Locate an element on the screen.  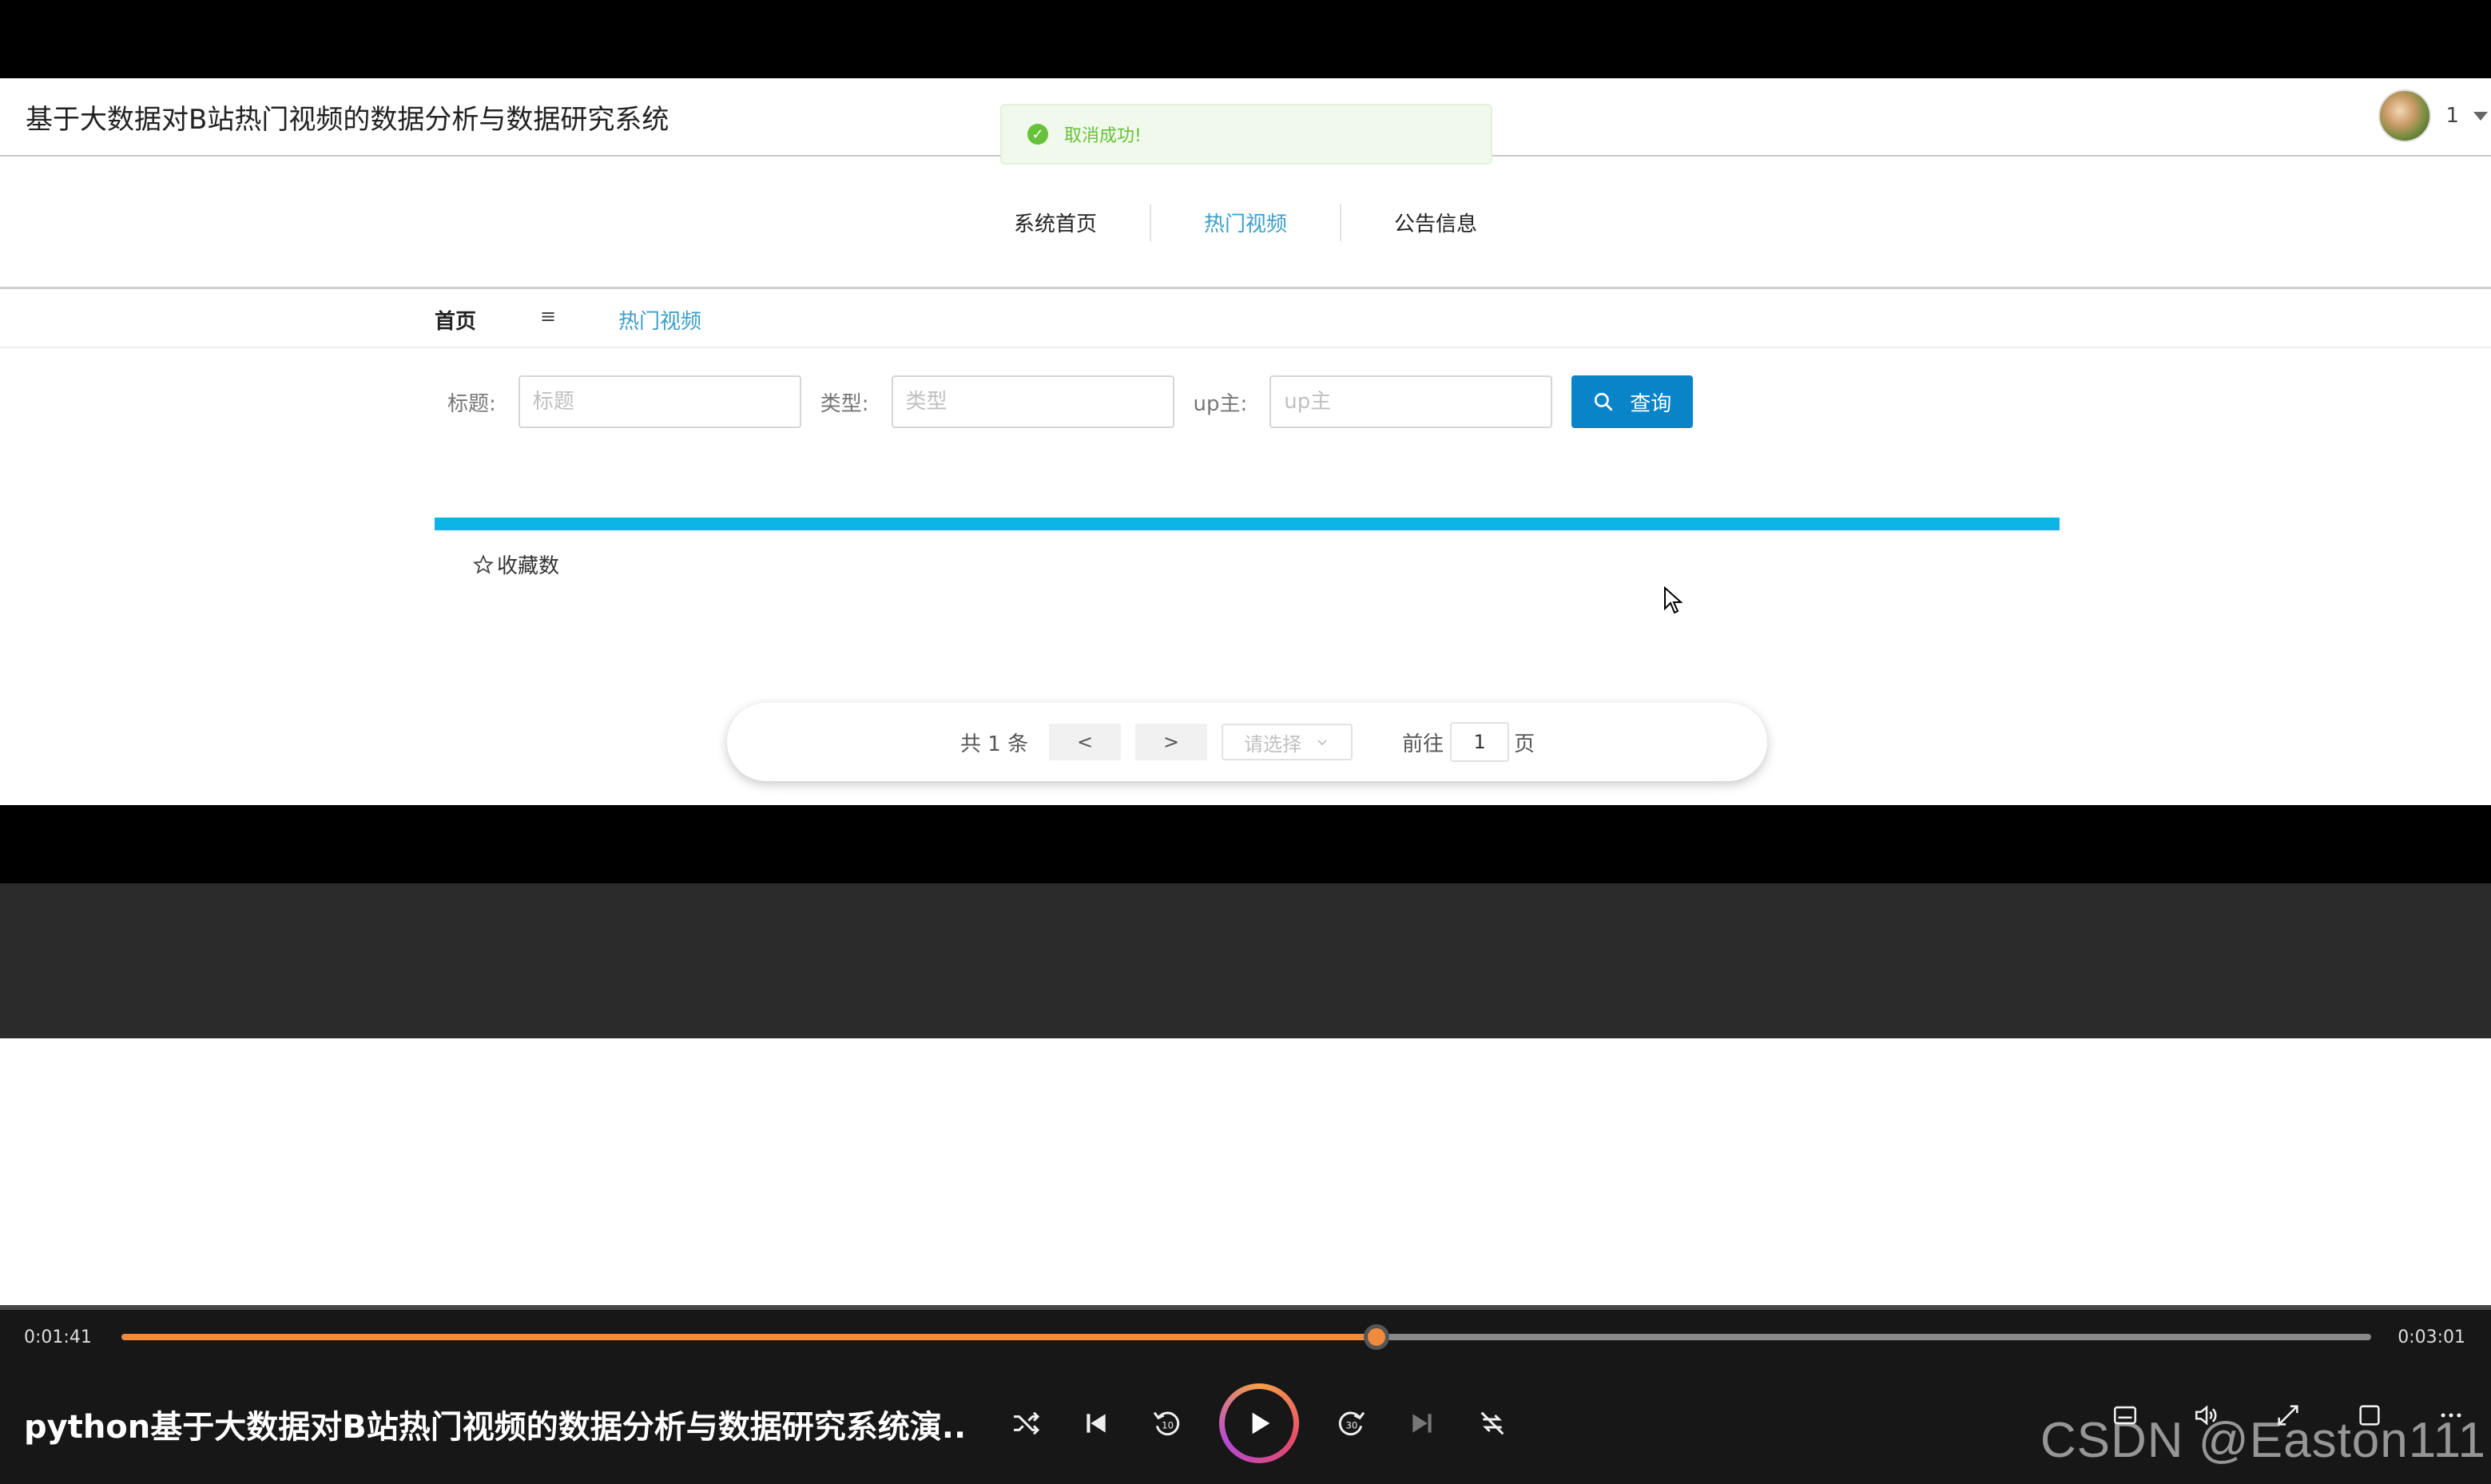
loop-off-icon is located at coordinates (1493, 1423).